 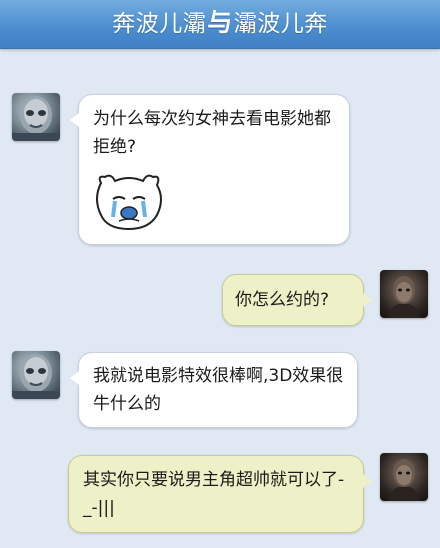 I want to click on title-right-name: 灞波儿奔, so click(x=280, y=24).